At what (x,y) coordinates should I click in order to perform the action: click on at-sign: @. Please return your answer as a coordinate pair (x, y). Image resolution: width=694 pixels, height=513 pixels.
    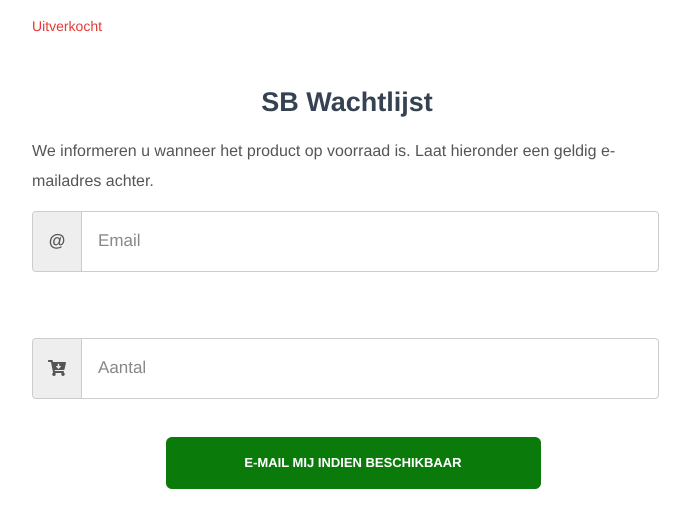
    Looking at the image, I should click on (57, 241).